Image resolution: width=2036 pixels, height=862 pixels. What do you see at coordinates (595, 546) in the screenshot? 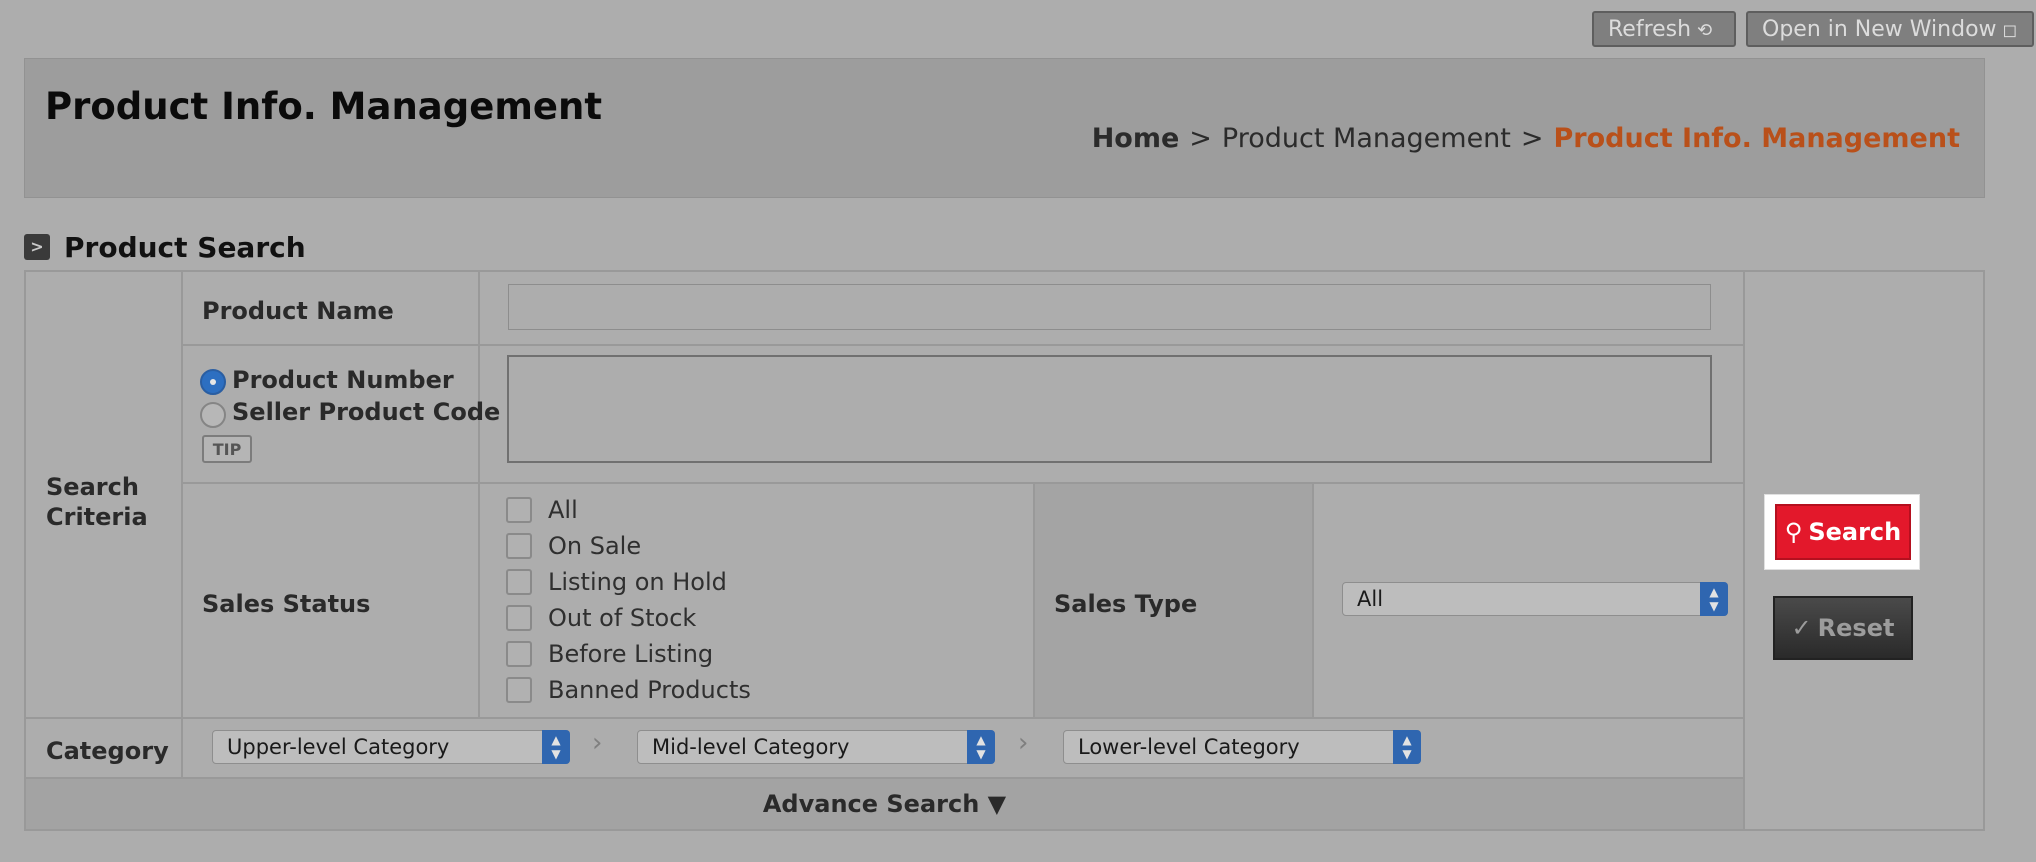
I see `checkbox-label: On Sale` at bounding box center [595, 546].